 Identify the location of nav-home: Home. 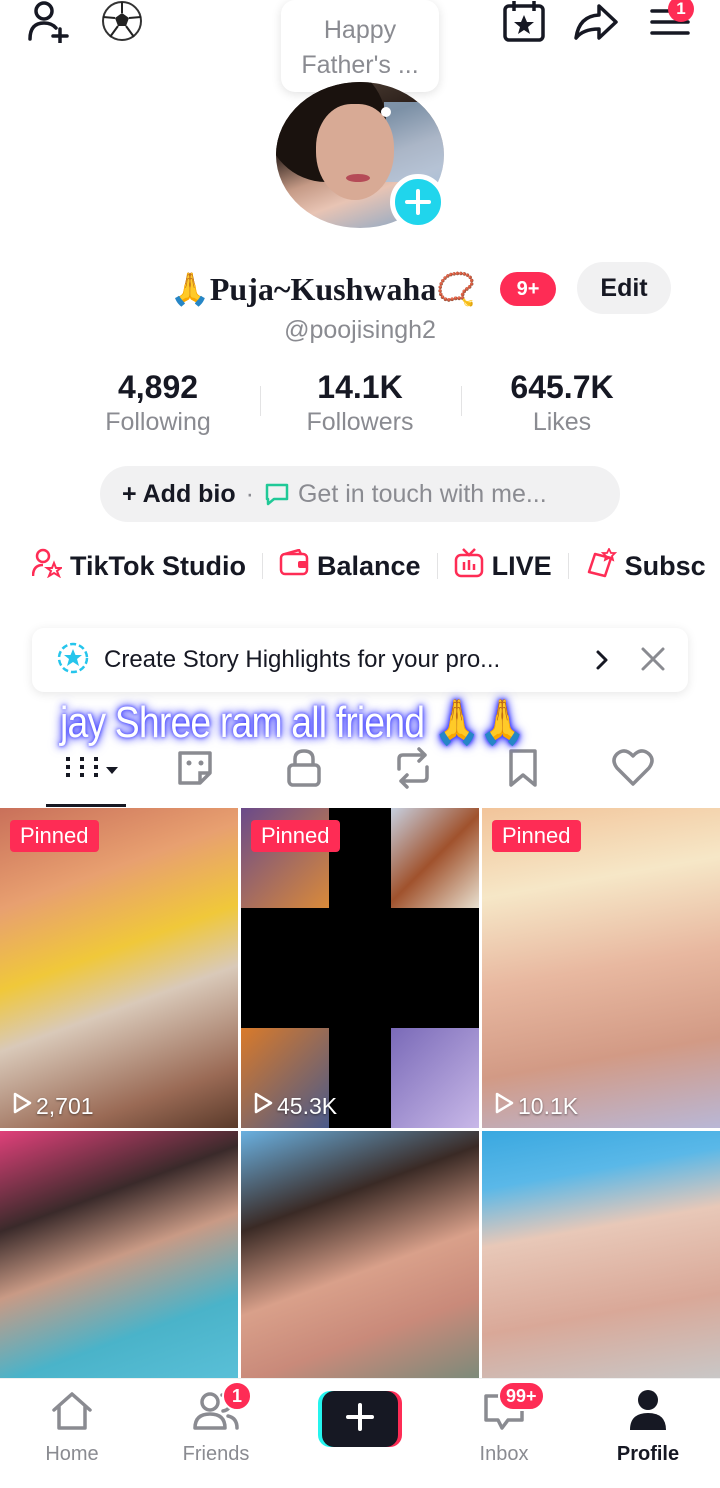
(72, 1429).